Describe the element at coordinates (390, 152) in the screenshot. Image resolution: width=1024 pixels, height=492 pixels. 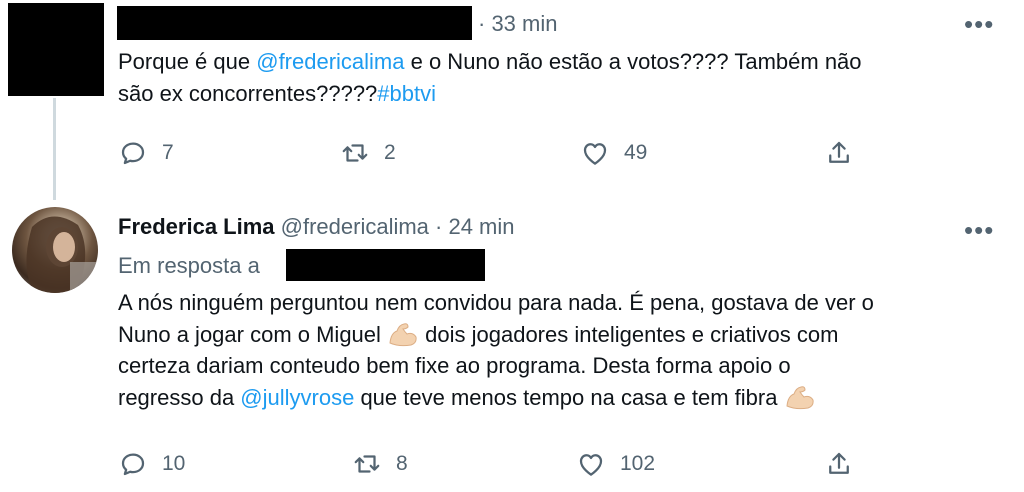
I see `tweet1-retweet-count: 2` at that location.